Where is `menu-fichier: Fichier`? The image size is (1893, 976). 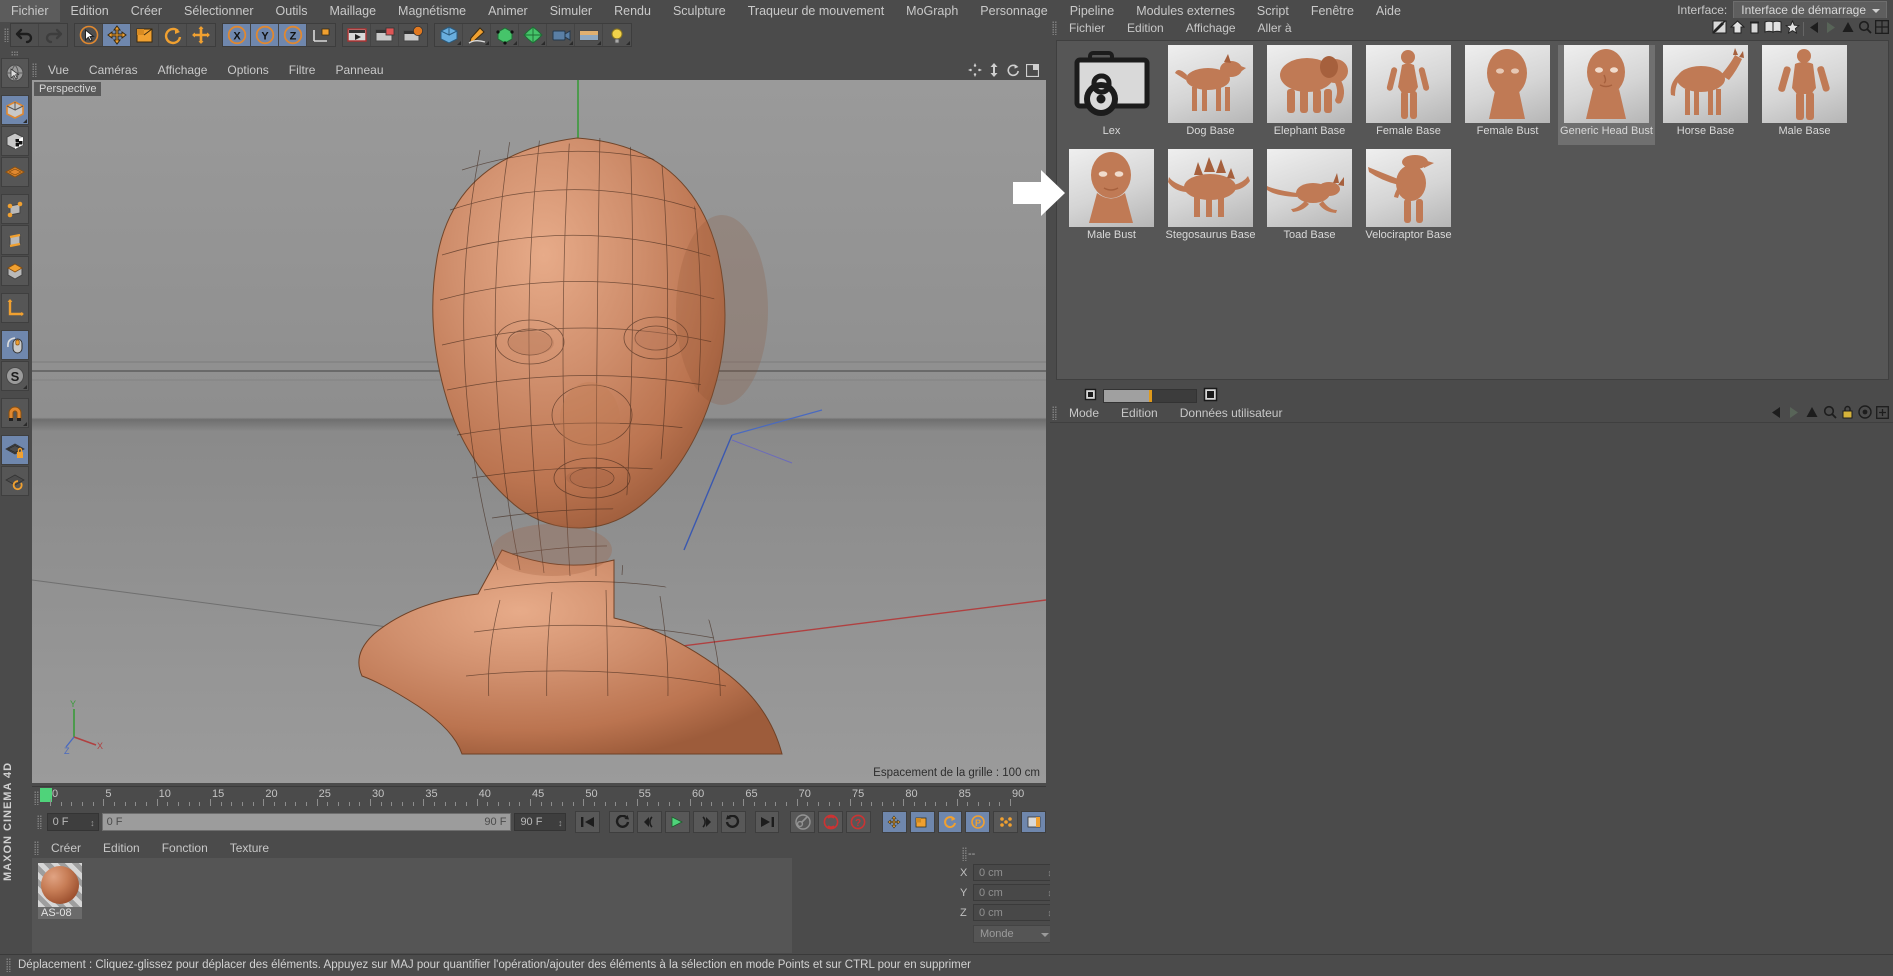 menu-fichier: Fichier is located at coordinates (30, 11).